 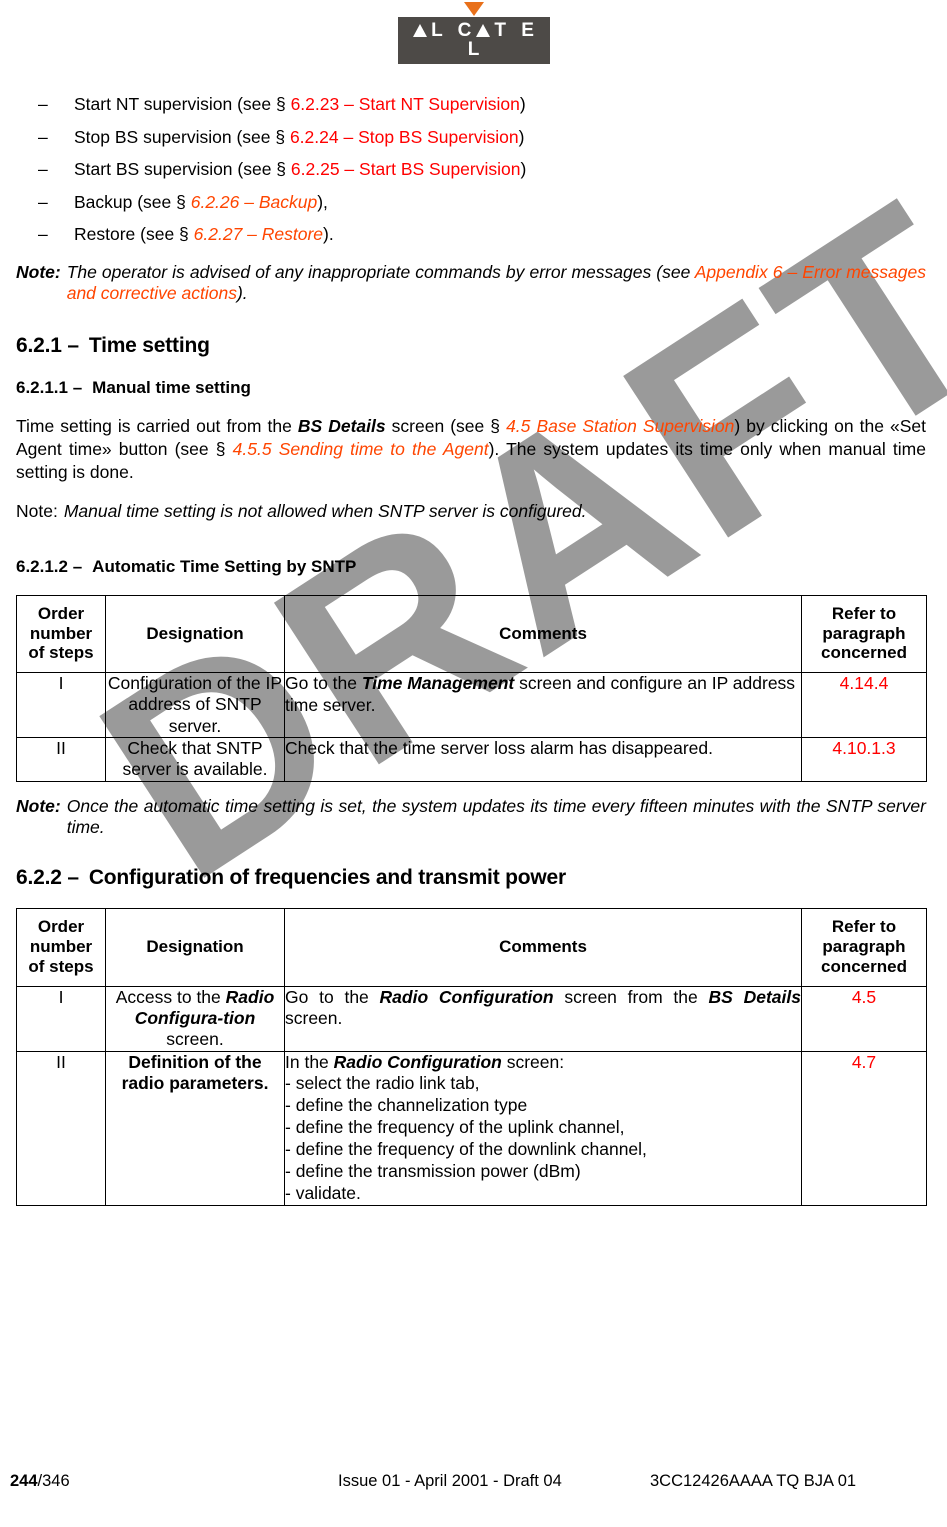 What do you see at coordinates (309, 1061) in the screenshot?
I see `comment-pre: In the` at bounding box center [309, 1061].